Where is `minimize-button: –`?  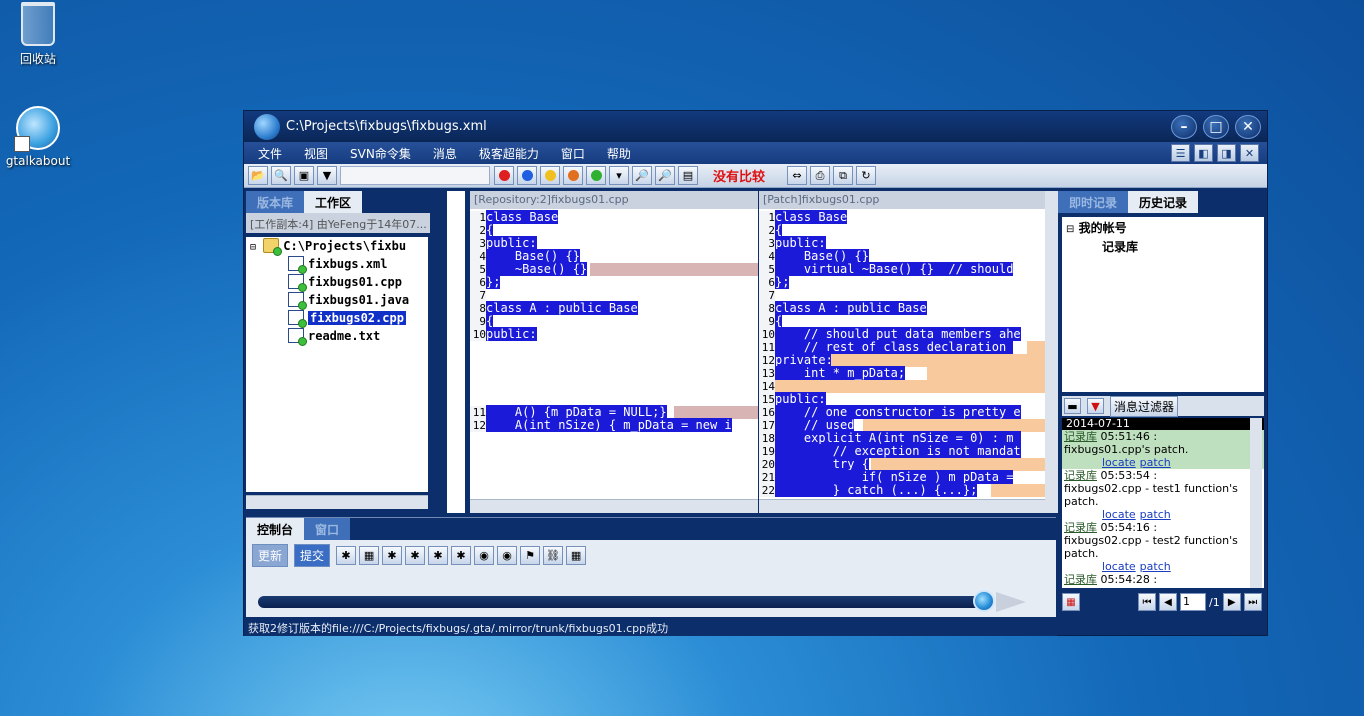 minimize-button: – is located at coordinates (1184, 127).